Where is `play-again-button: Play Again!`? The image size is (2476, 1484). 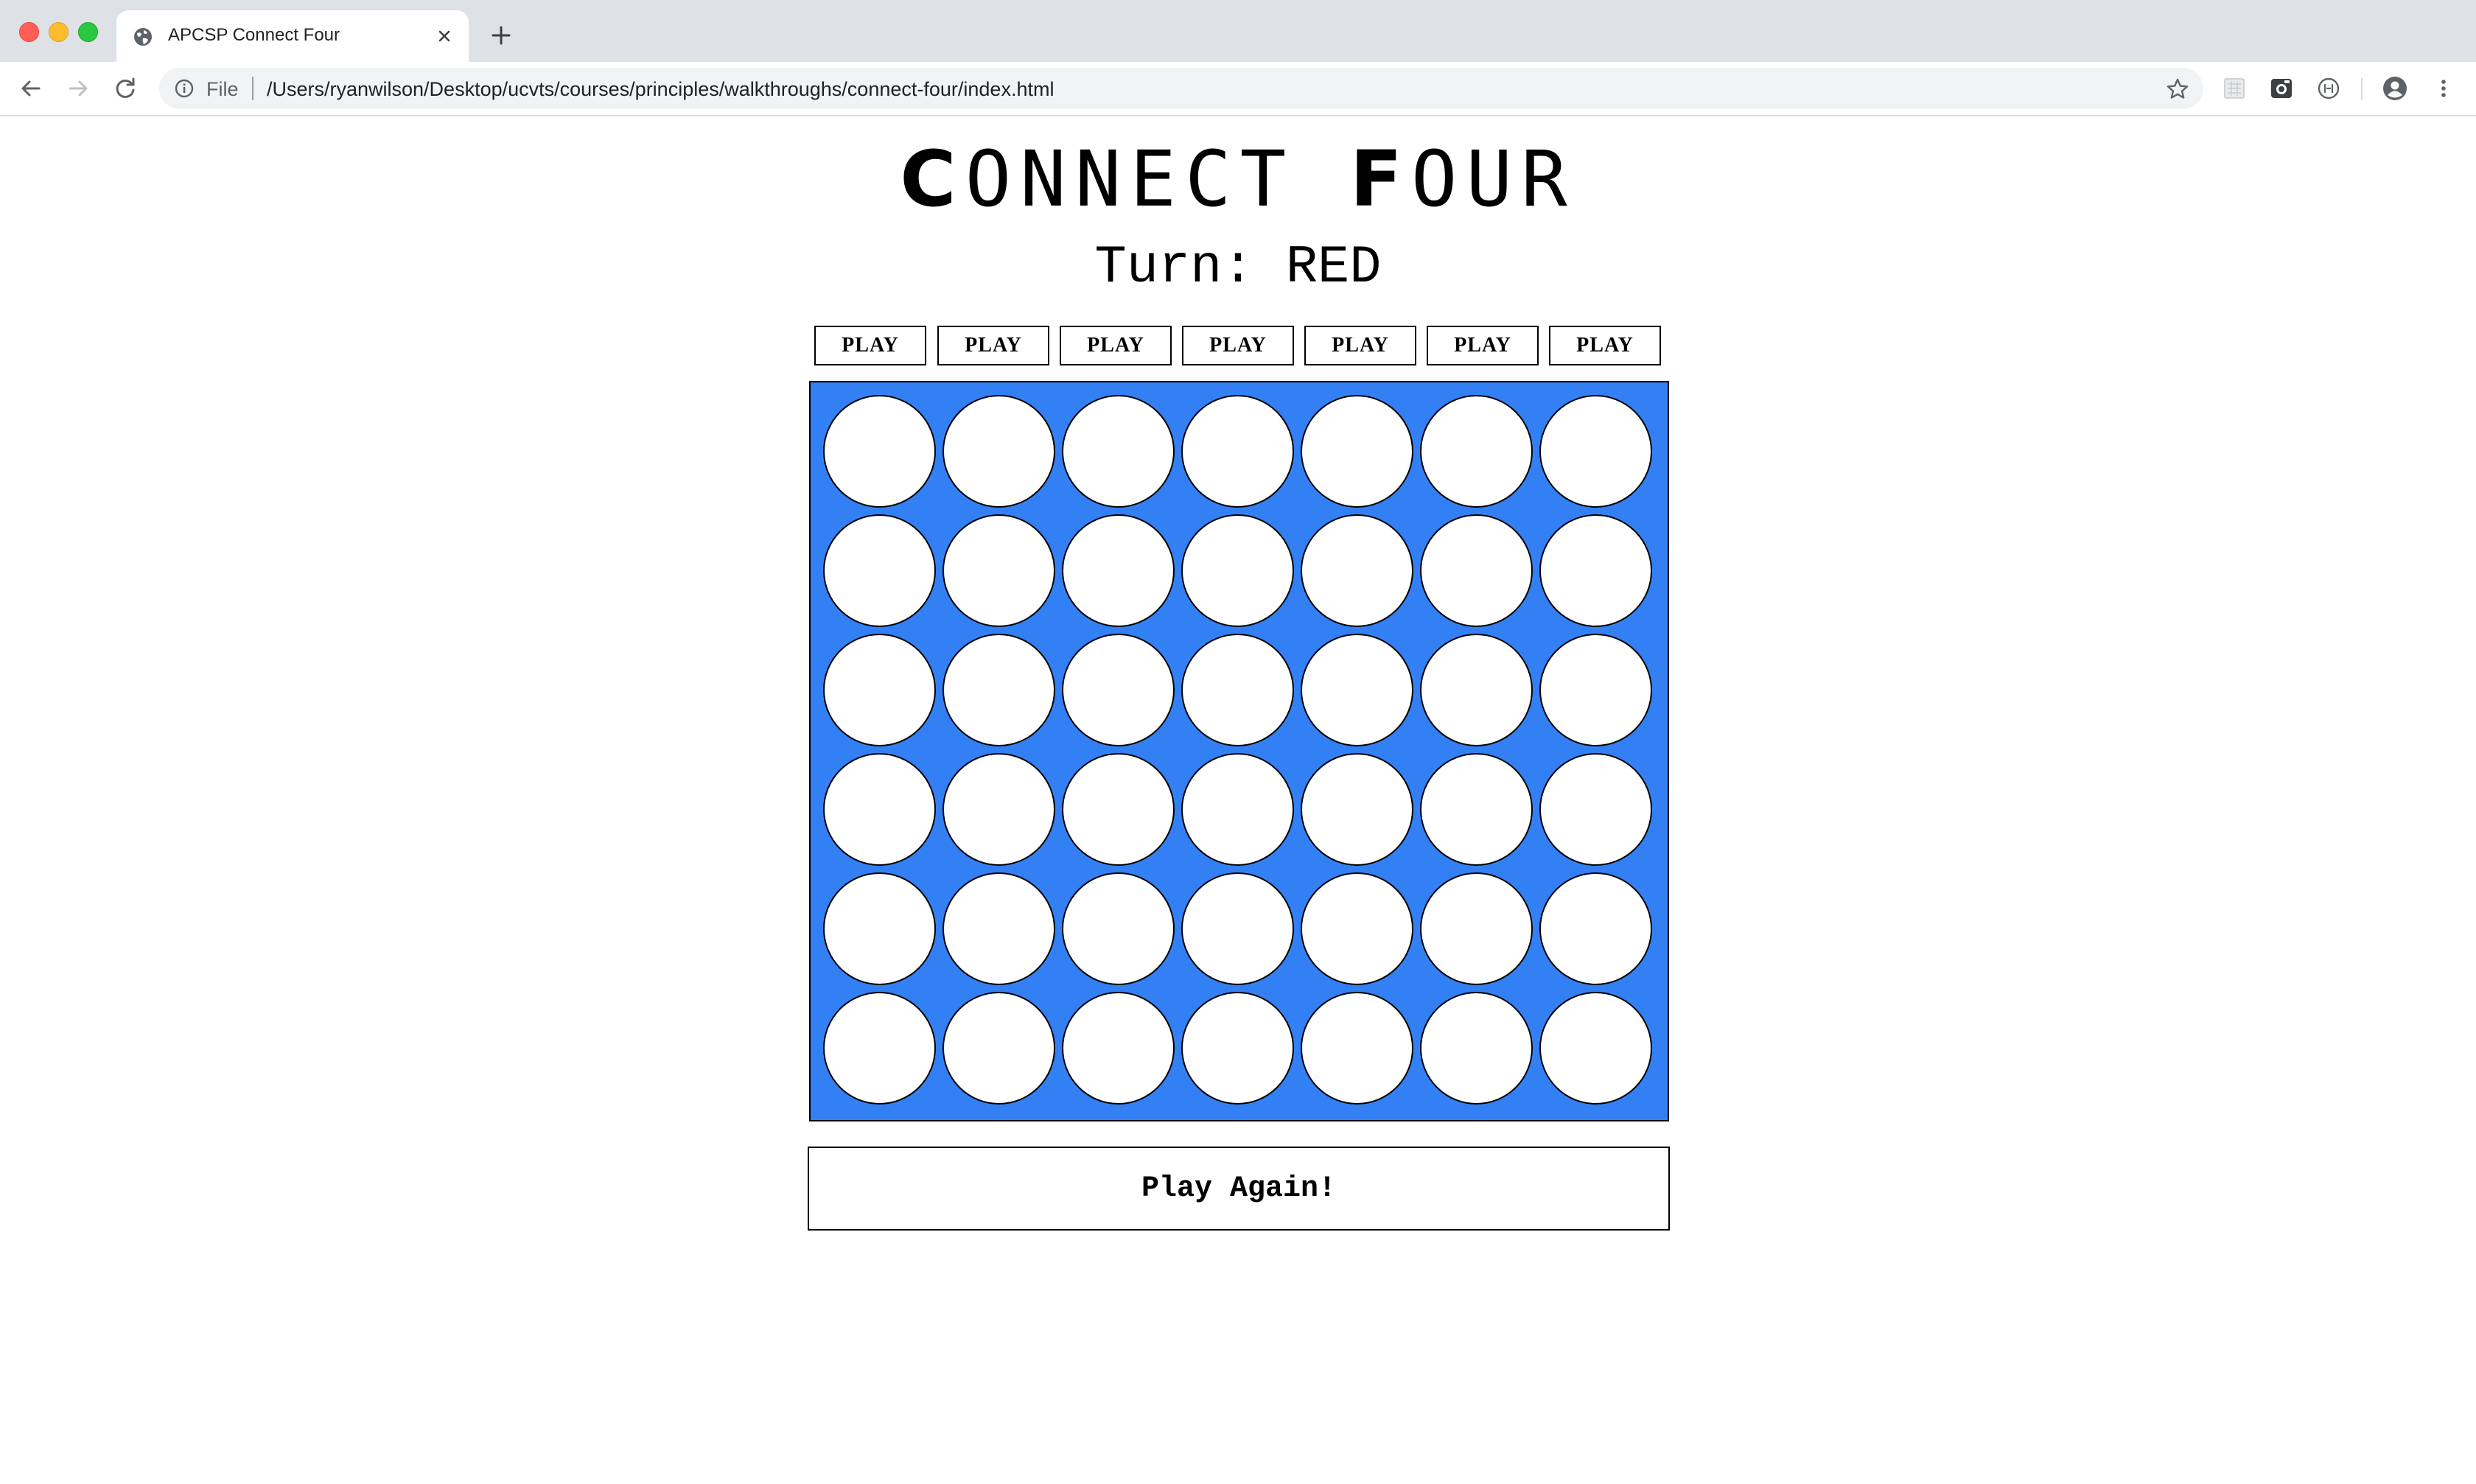 play-again-button: Play Again! is located at coordinates (1239, 1189).